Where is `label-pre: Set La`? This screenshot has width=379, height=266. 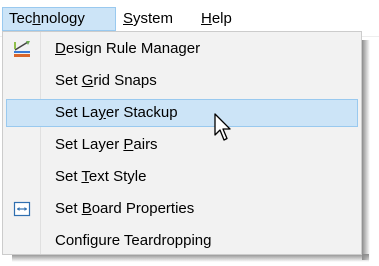 label-pre: Set La is located at coordinates (77, 112).